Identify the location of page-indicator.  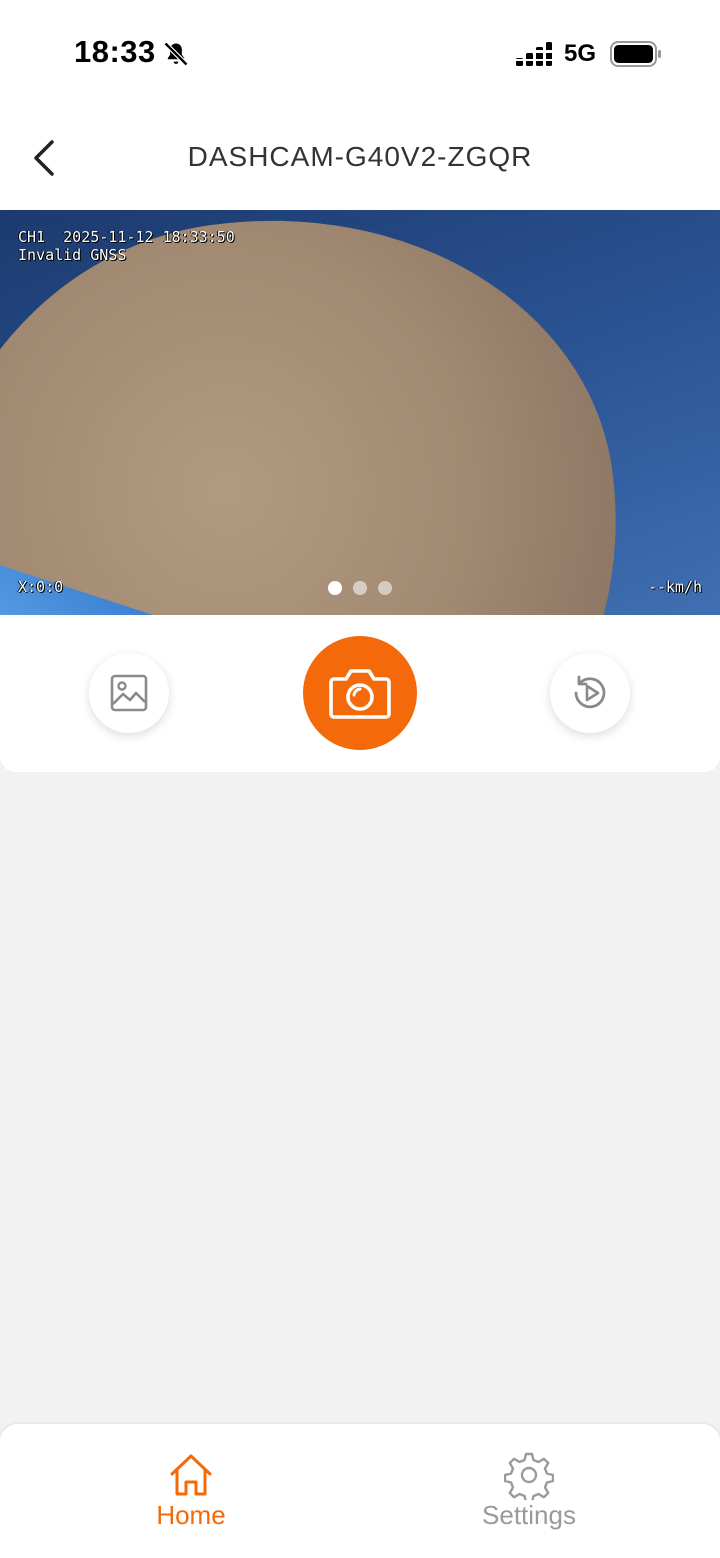
(360, 588).